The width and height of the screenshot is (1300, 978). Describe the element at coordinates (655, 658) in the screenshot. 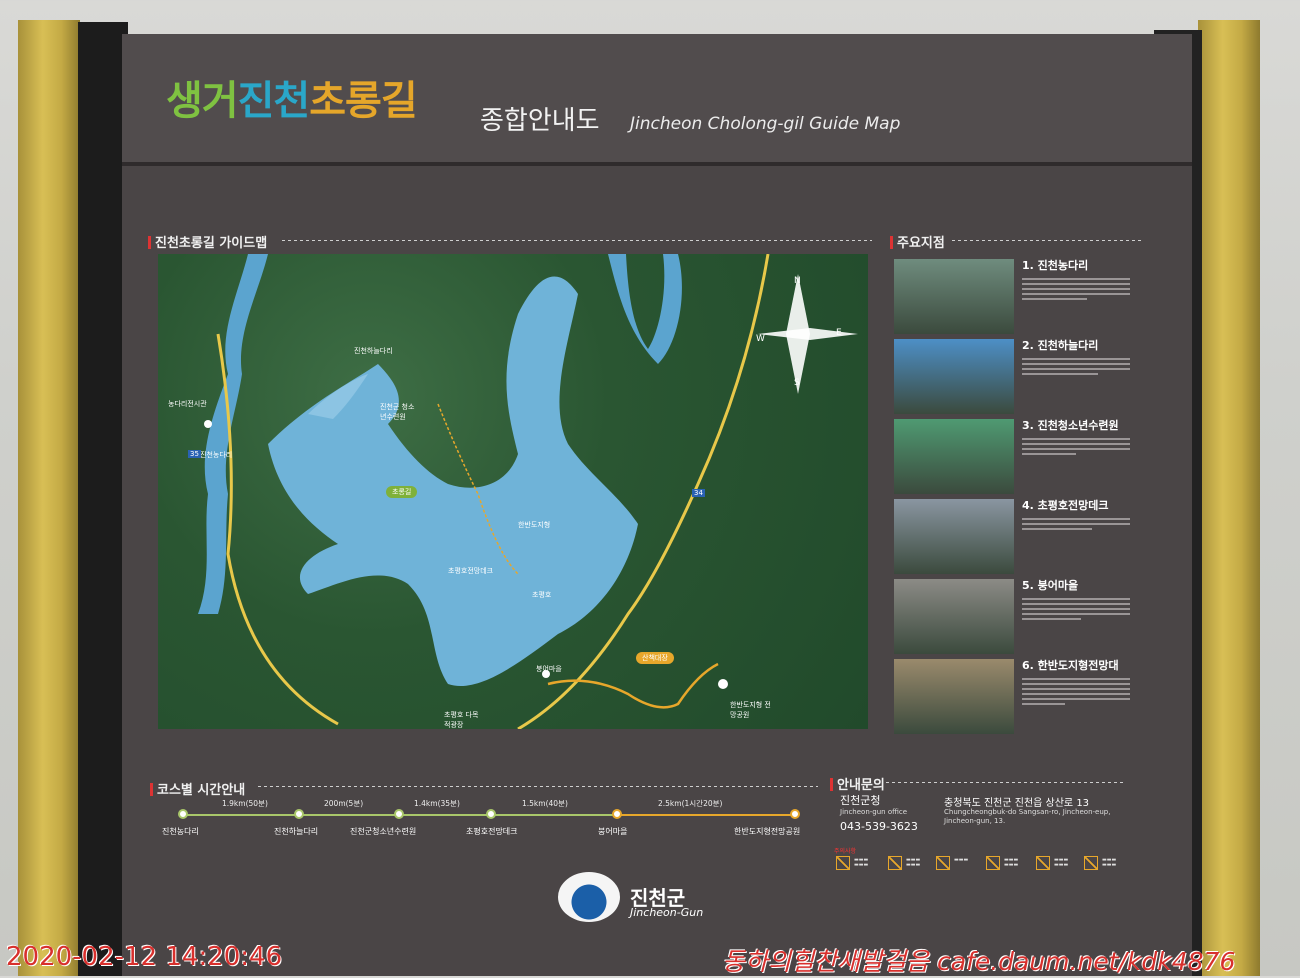

I see `route-pill-walk: 산책대장` at that location.